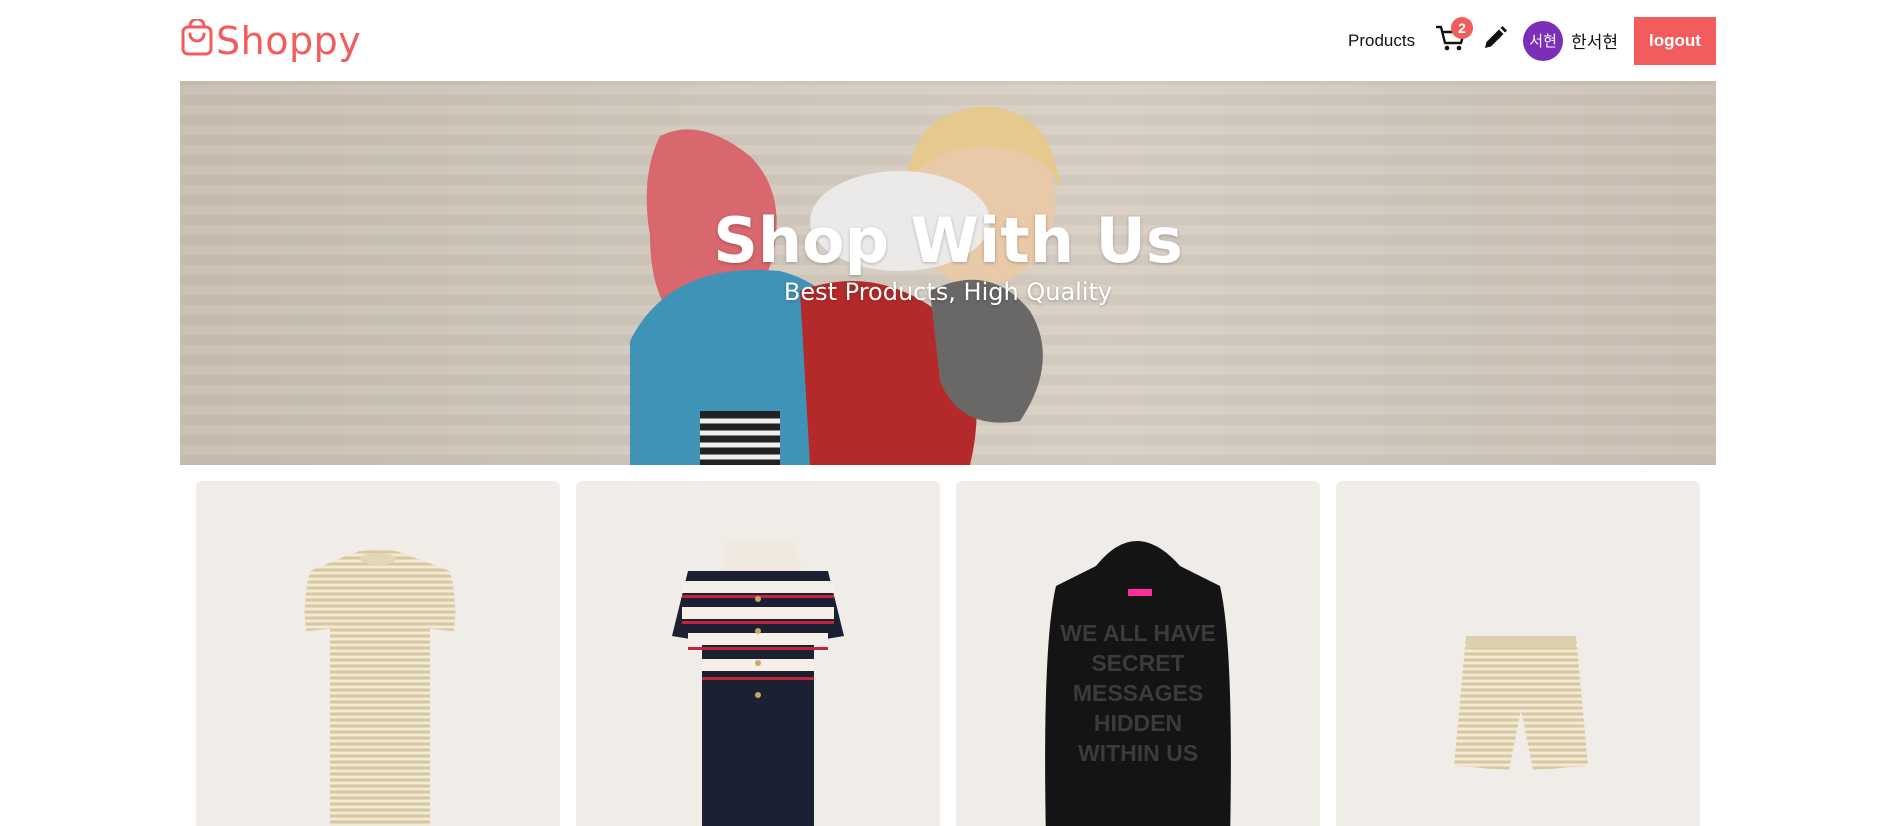 The image size is (1893, 826). I want to click on header-nav: Products 2 서현 한서현 logout, so click(1532, 40).